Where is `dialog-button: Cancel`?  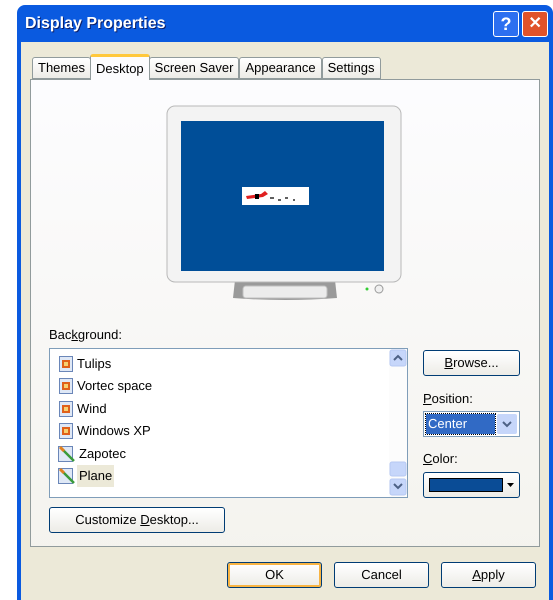 dialog-button: Cancel is located at coordinates (381, 575).